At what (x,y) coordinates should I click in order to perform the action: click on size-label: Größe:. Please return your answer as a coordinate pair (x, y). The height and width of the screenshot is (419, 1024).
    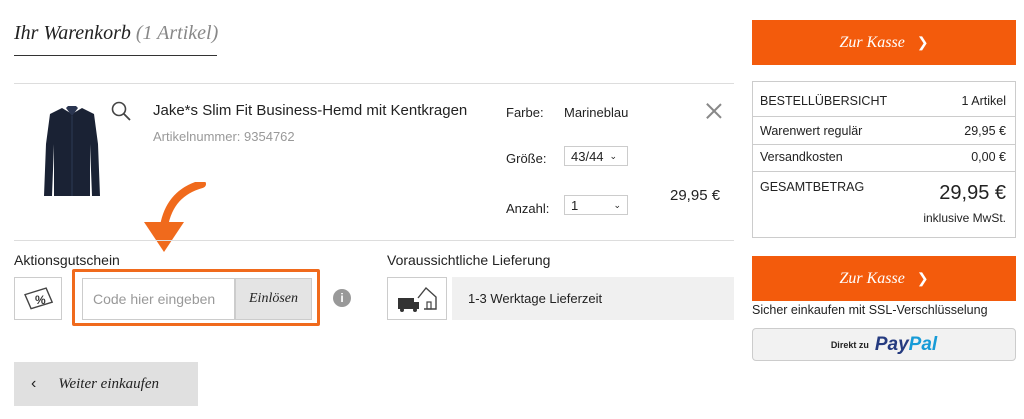
    Looking at the image, I should click on (526, 158).